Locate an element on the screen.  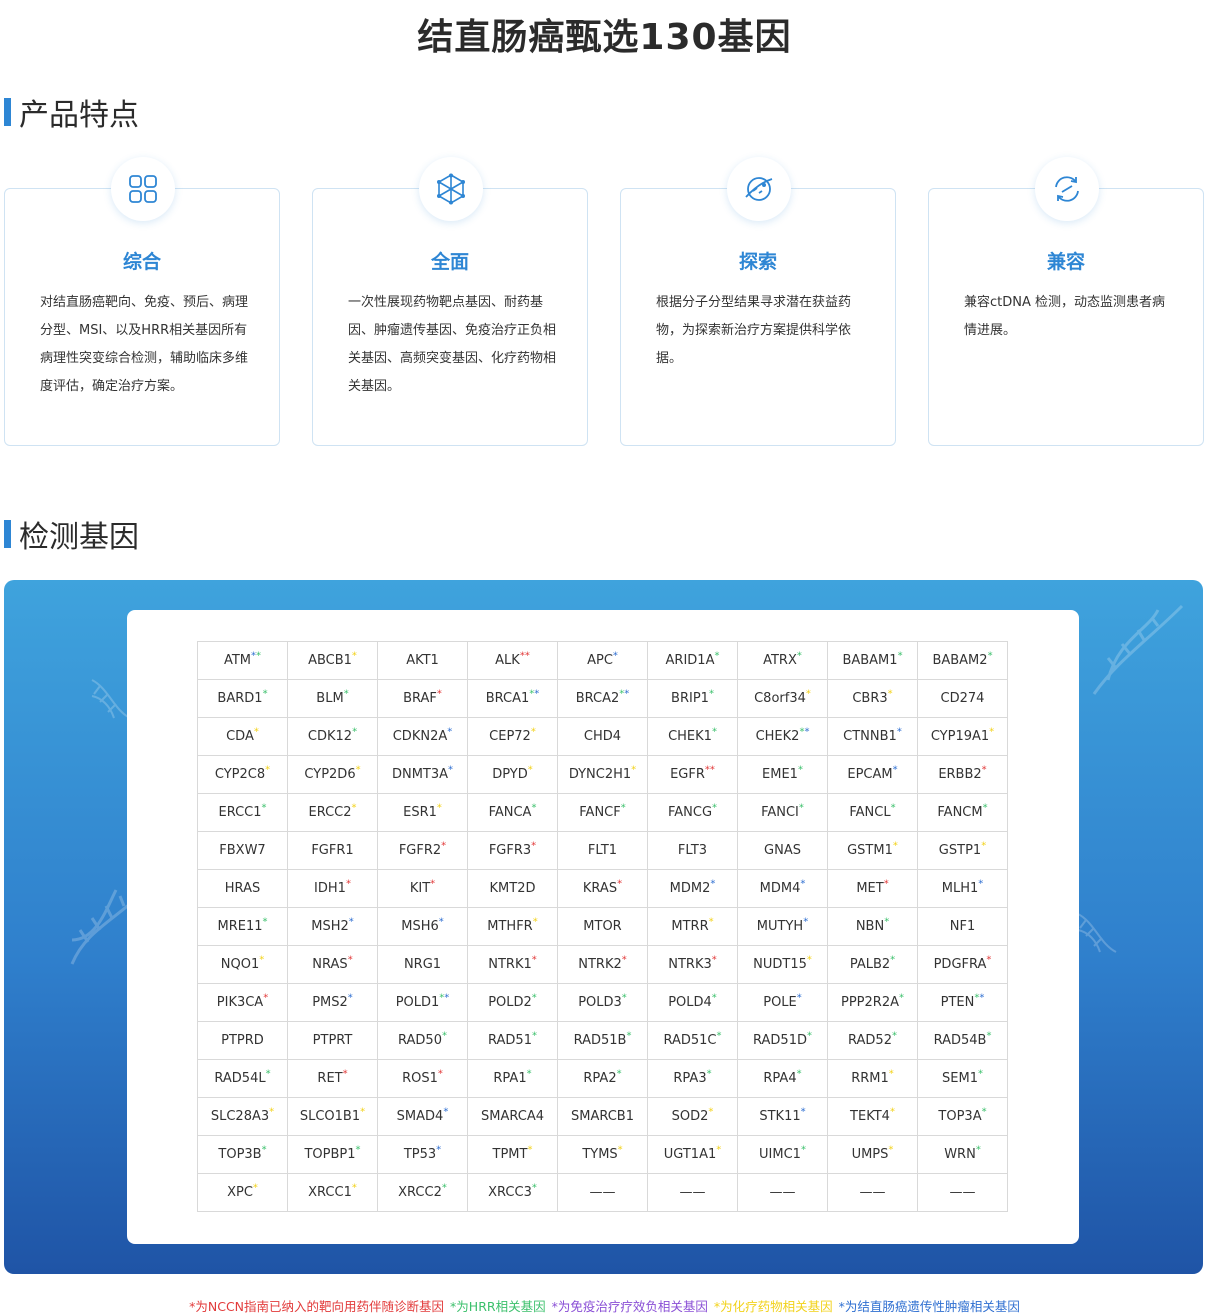
gene-name: BARD1 is located at coordinates (240, 698).